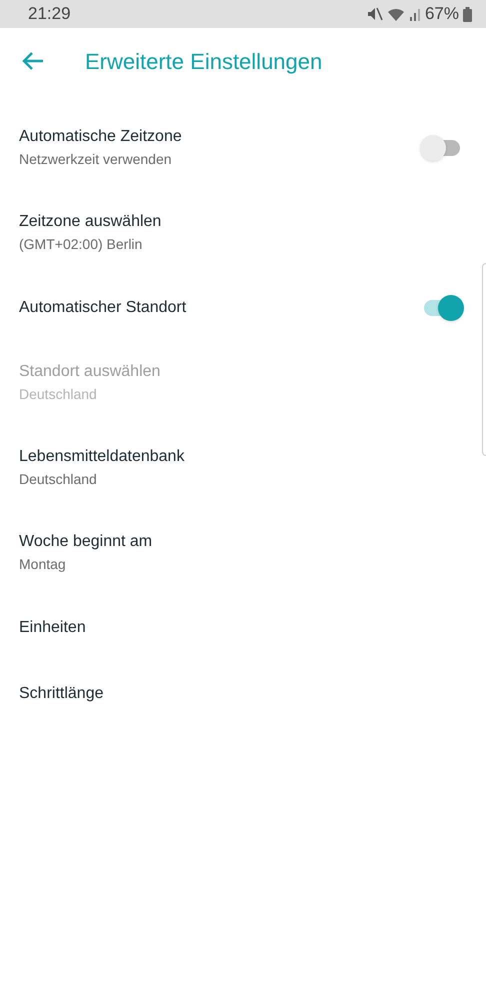 This screenshot has width=486, height=999. What do you see at coordinates (414, 14) in the screenshot?
I see `signal-icon` at bounding box center [414, 14].